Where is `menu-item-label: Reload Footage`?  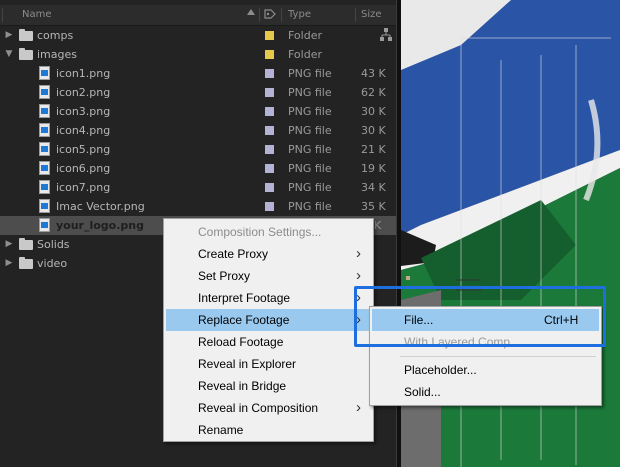 menu-item-label: Reload Footage is located at coordinates (241, 342).